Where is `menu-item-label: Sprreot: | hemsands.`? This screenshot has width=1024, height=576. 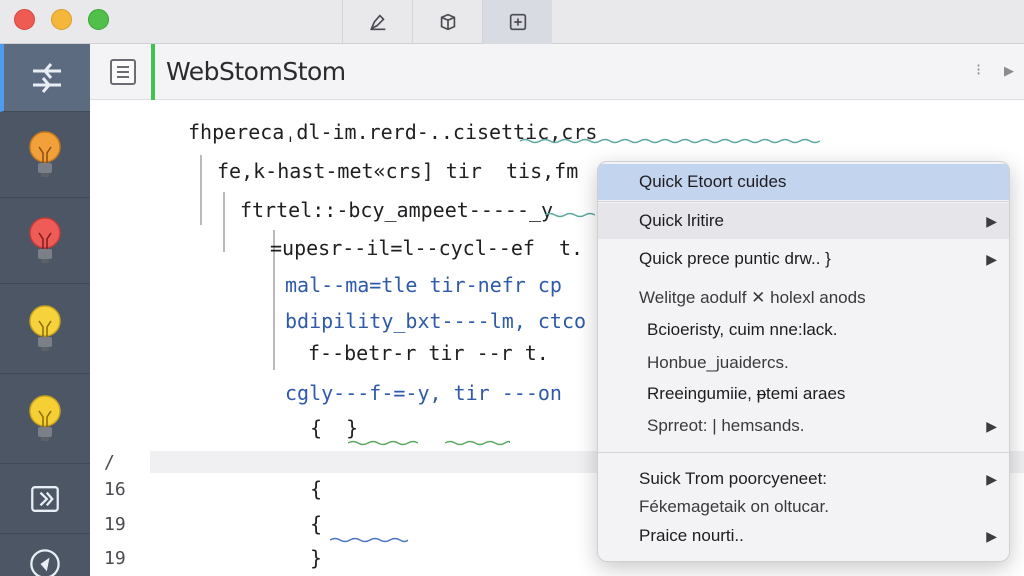
menu-item-label: Sprreot: | hemsands. is located at coordinates (726, 425).